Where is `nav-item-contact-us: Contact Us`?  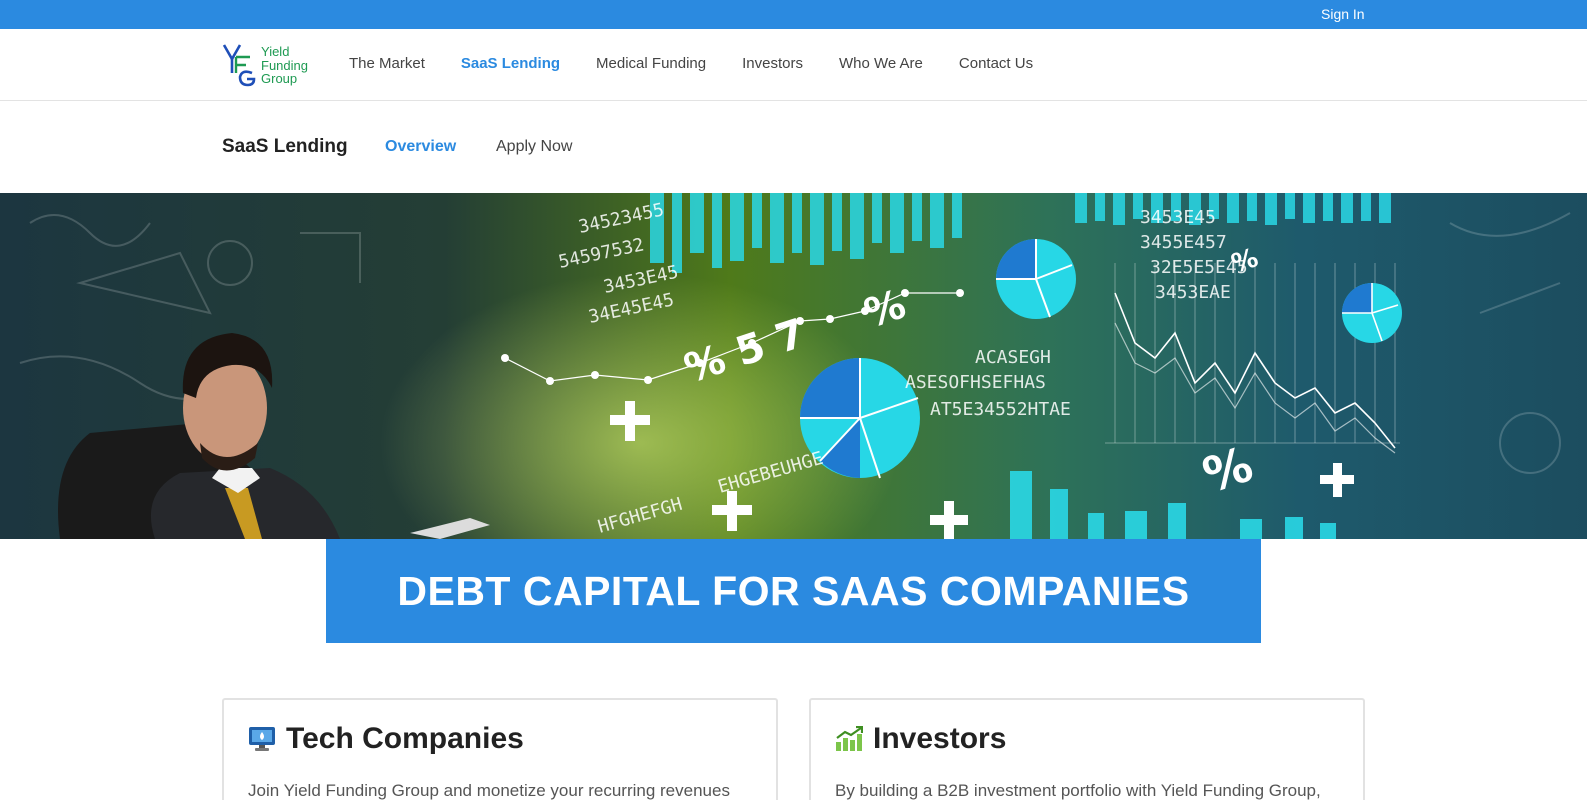 nav-item-contact-us: Contact Us is located at coordinates (996, 63).